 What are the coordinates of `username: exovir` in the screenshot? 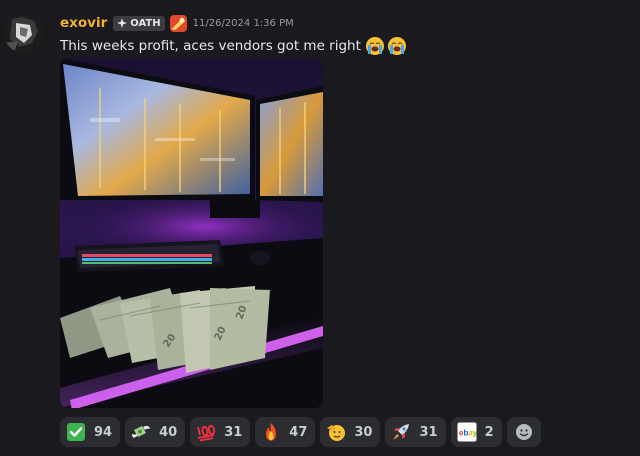 It's located at (83, 23).